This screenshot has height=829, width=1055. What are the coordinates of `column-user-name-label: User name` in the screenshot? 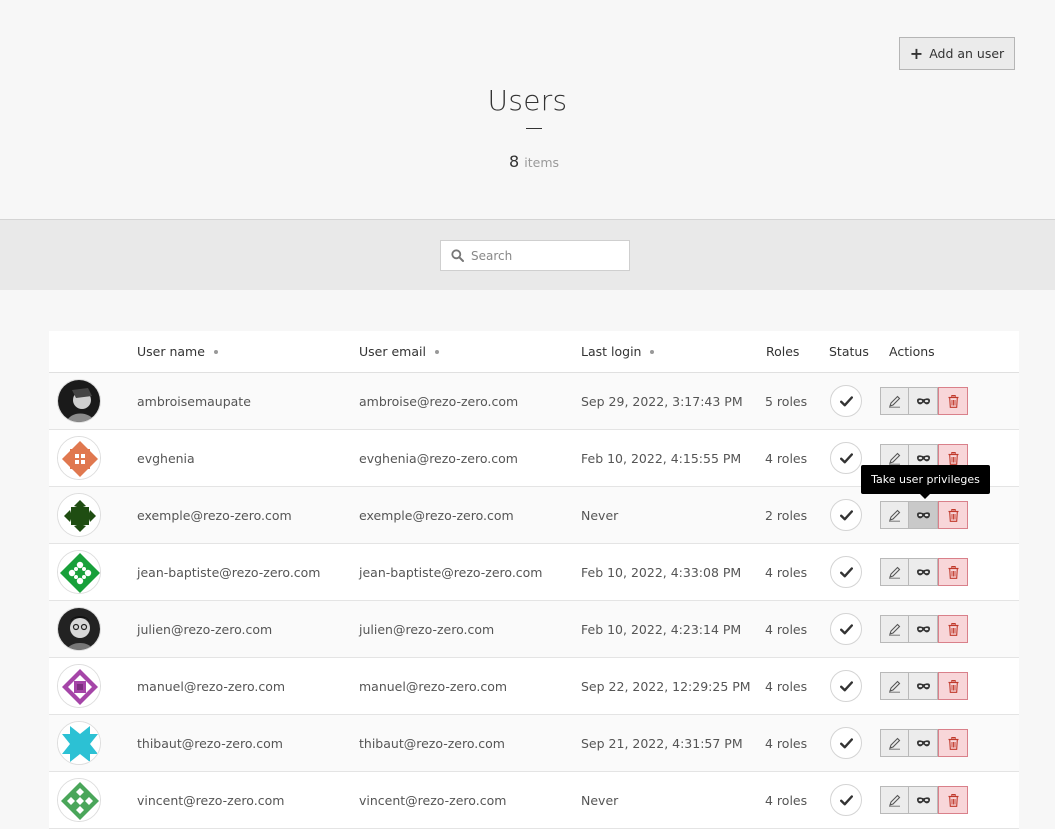 It's located at (171, 351).